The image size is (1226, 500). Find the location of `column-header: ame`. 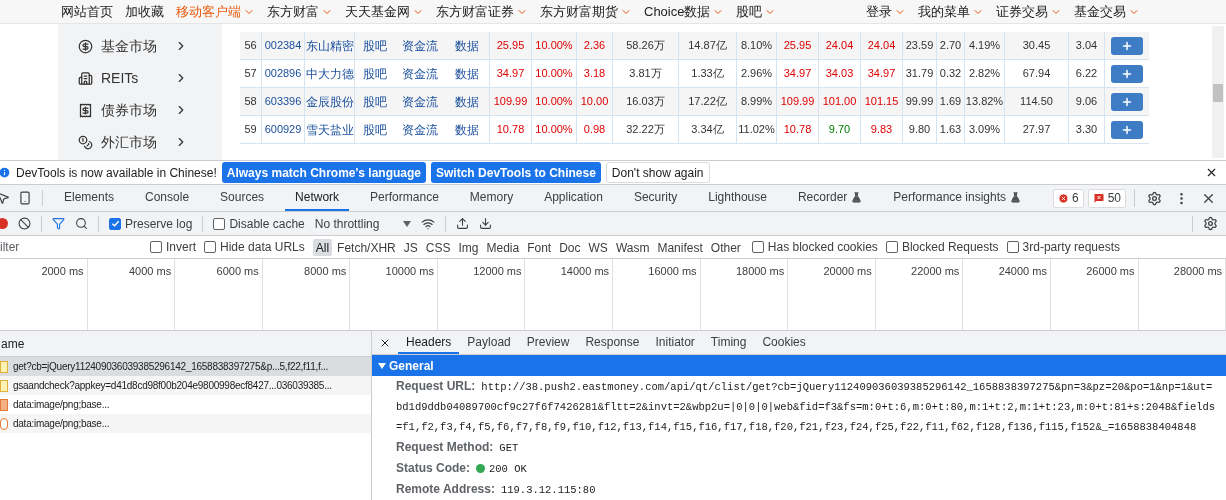

column-header: ame is located at coordinates (185, 344).